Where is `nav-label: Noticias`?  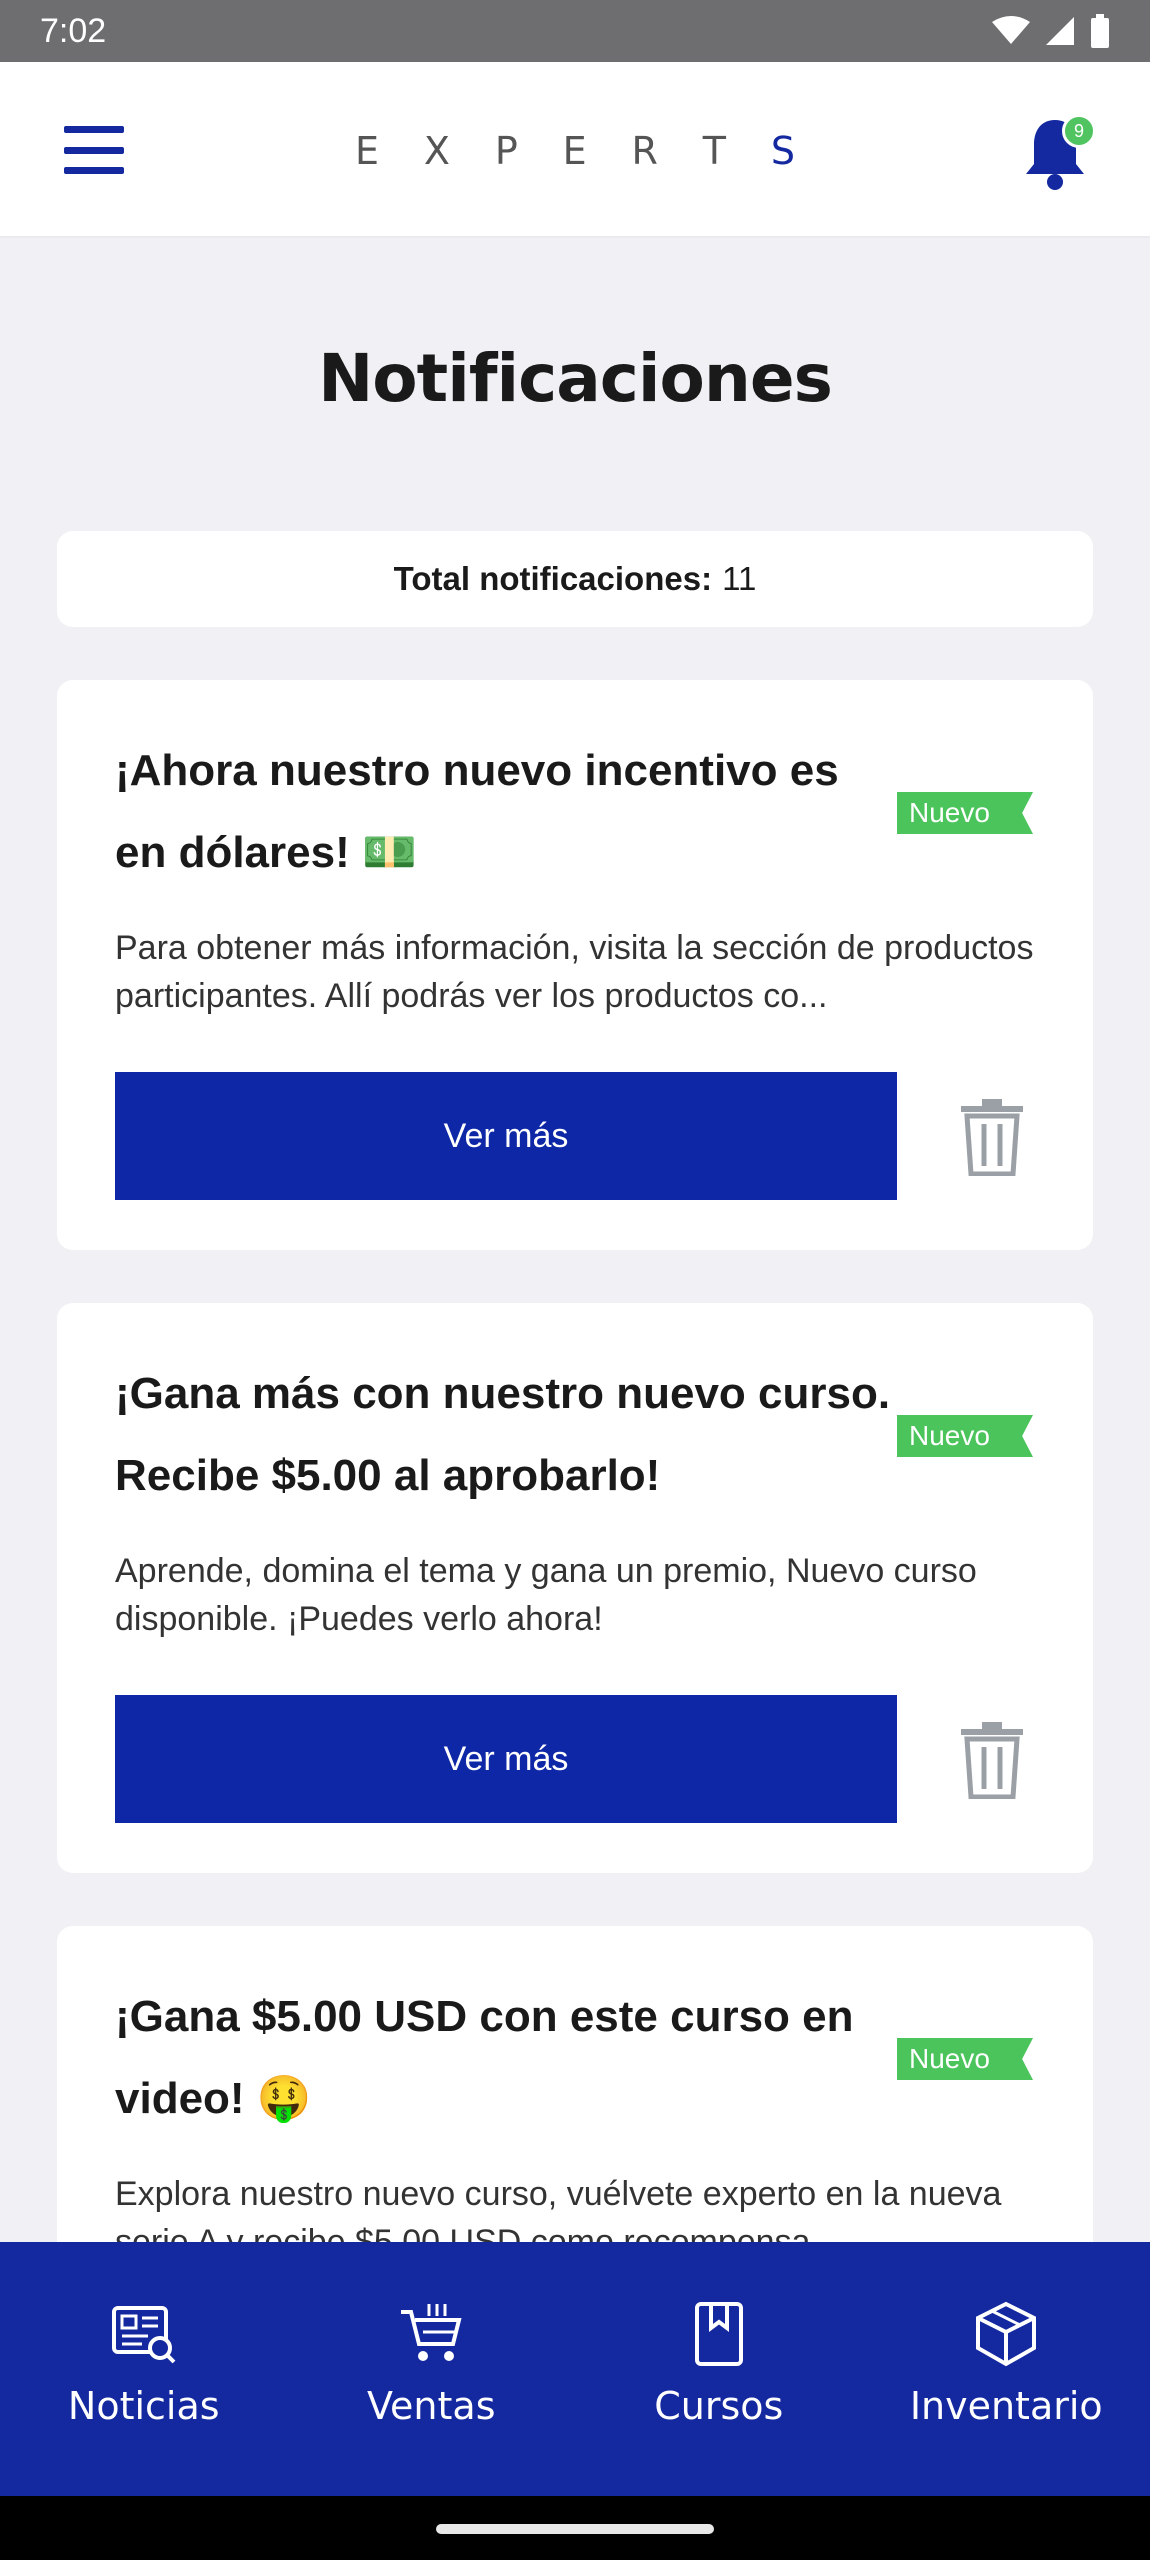 nav-label: Noticias is located at coordinates (143, 2406).